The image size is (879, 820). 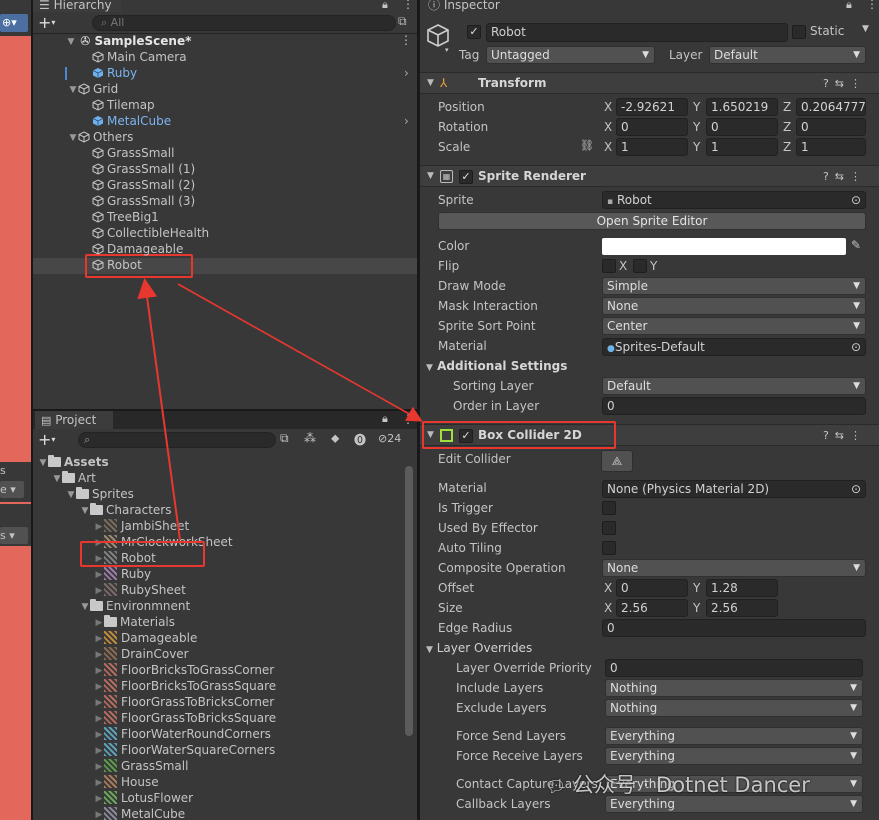 I want to click on overlay-dropdown-1: e ▾, so click(x=12, y=489).